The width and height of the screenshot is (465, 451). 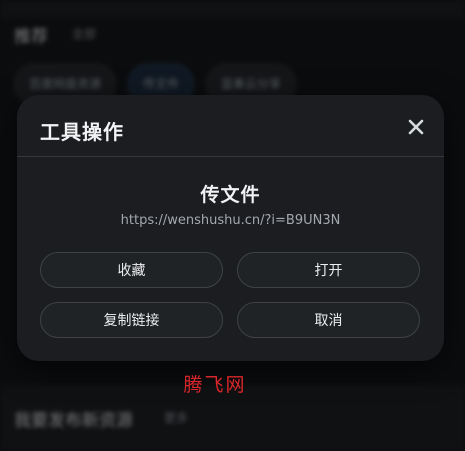 I want to click on copy-link-button: 复制链接, so click(x=131, y=320).